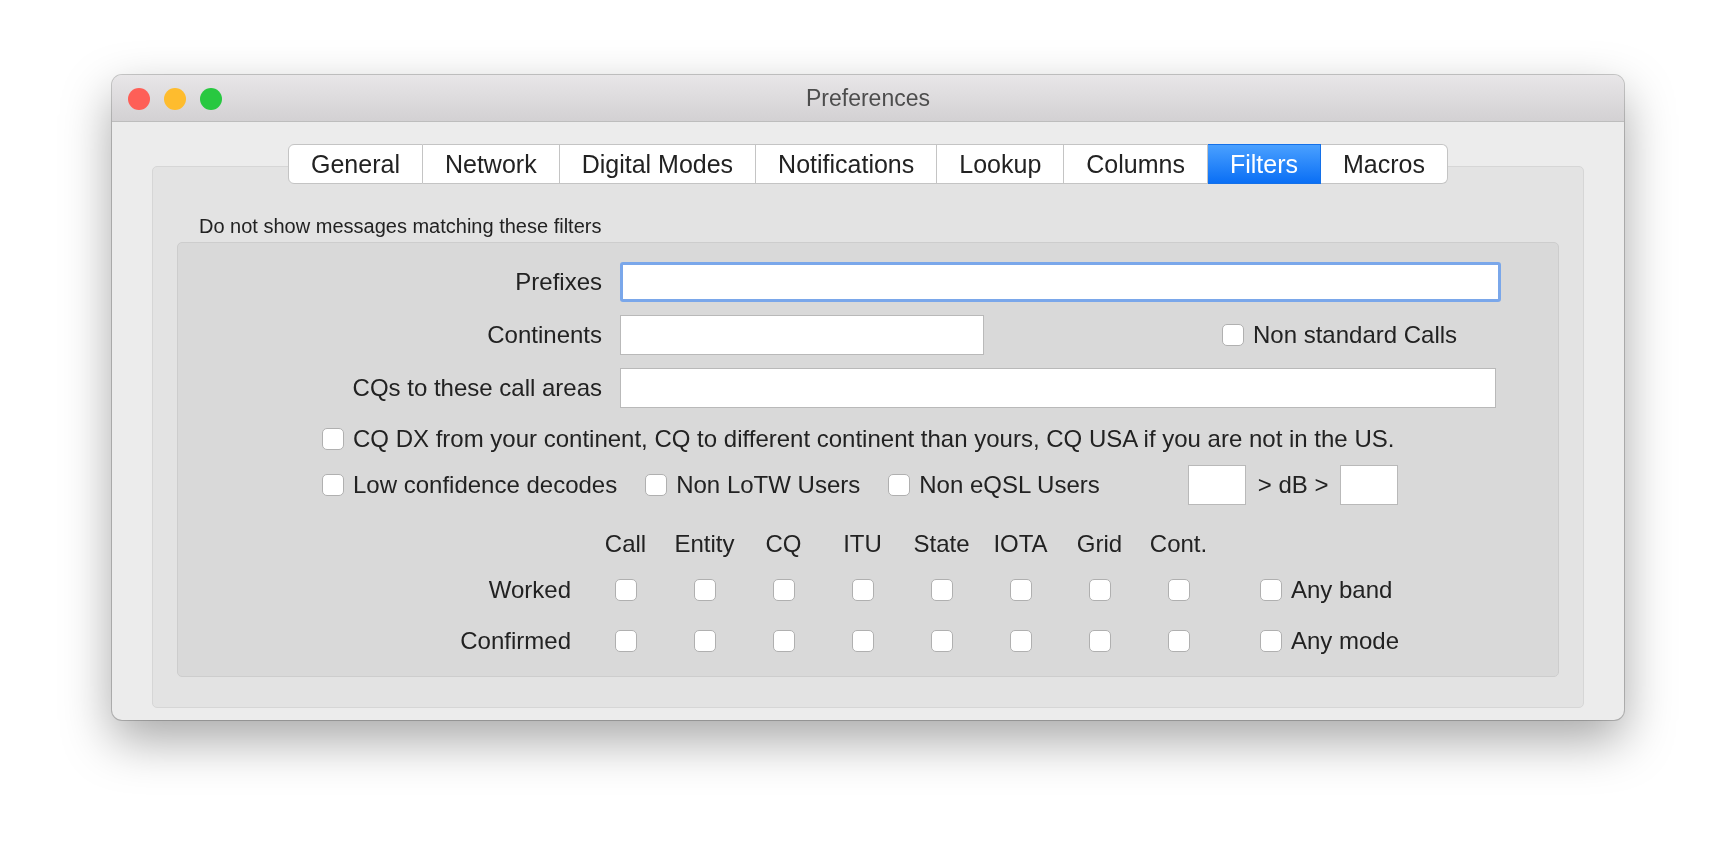 The image size is (1736, 868). What do you see at coordinates (704, 544) in the screenshot?
I see `column-header: Entity` at bounding box center [704, 544].